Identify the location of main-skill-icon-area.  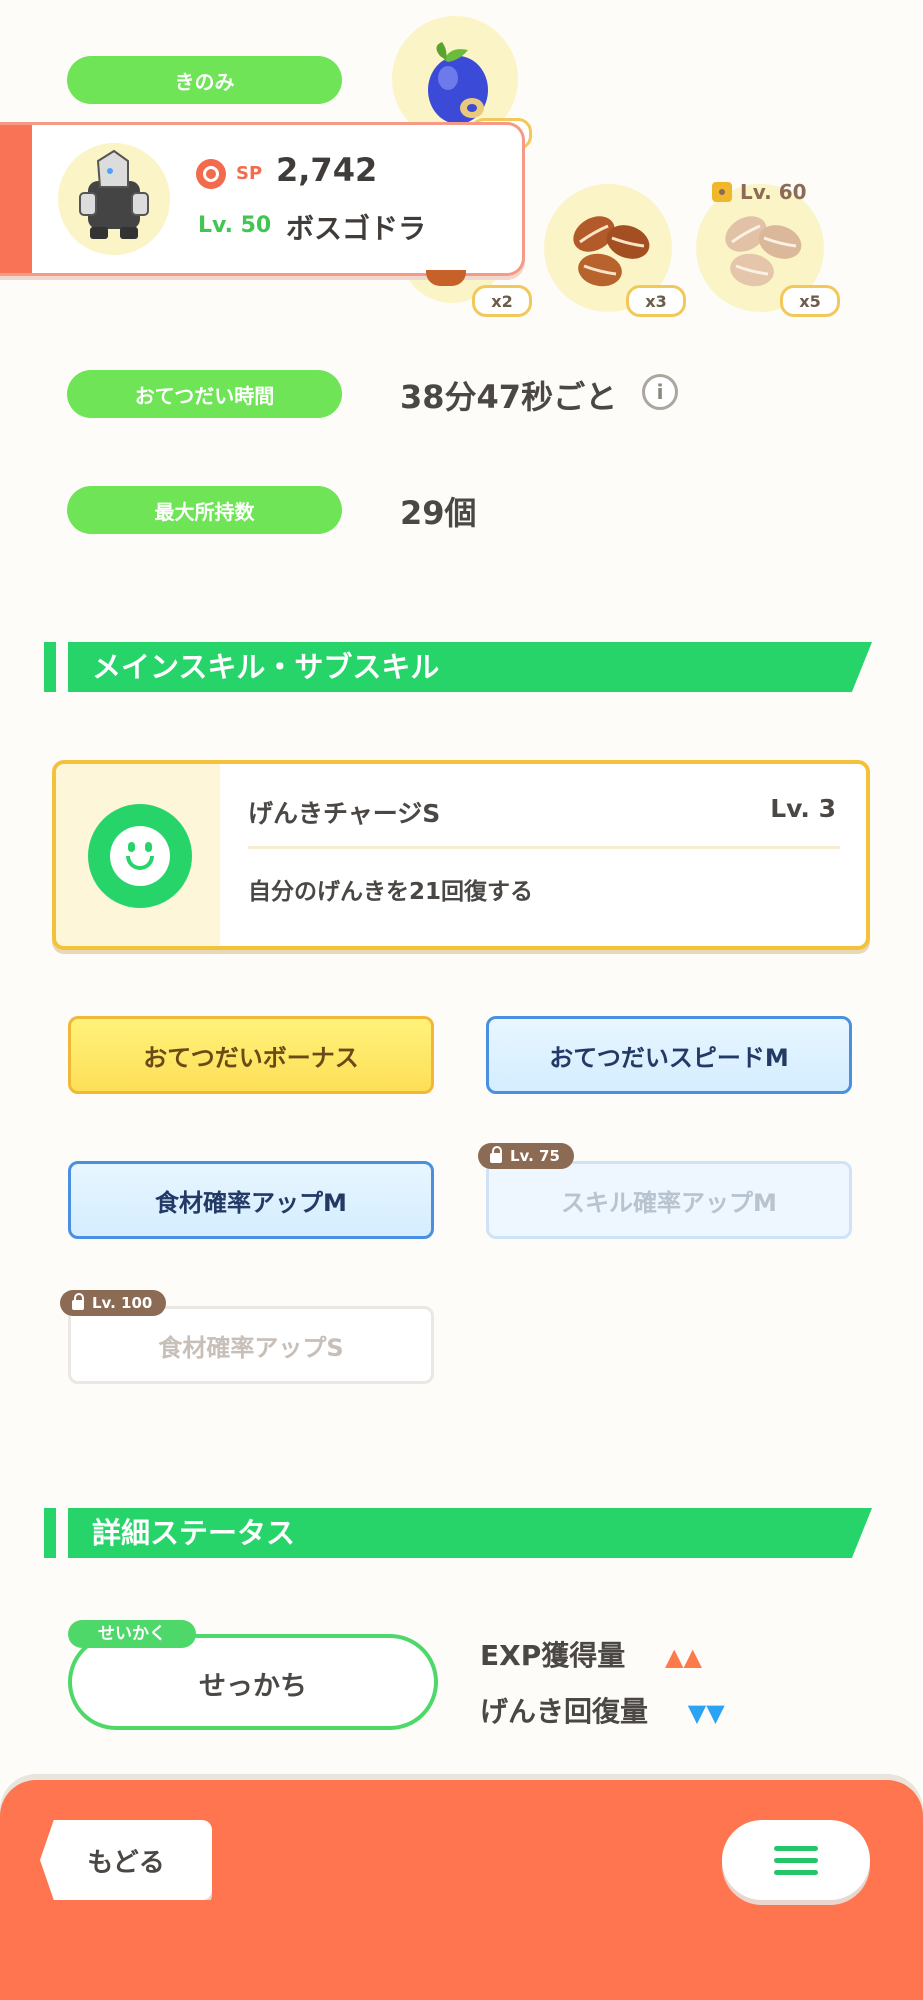
(138, 855).